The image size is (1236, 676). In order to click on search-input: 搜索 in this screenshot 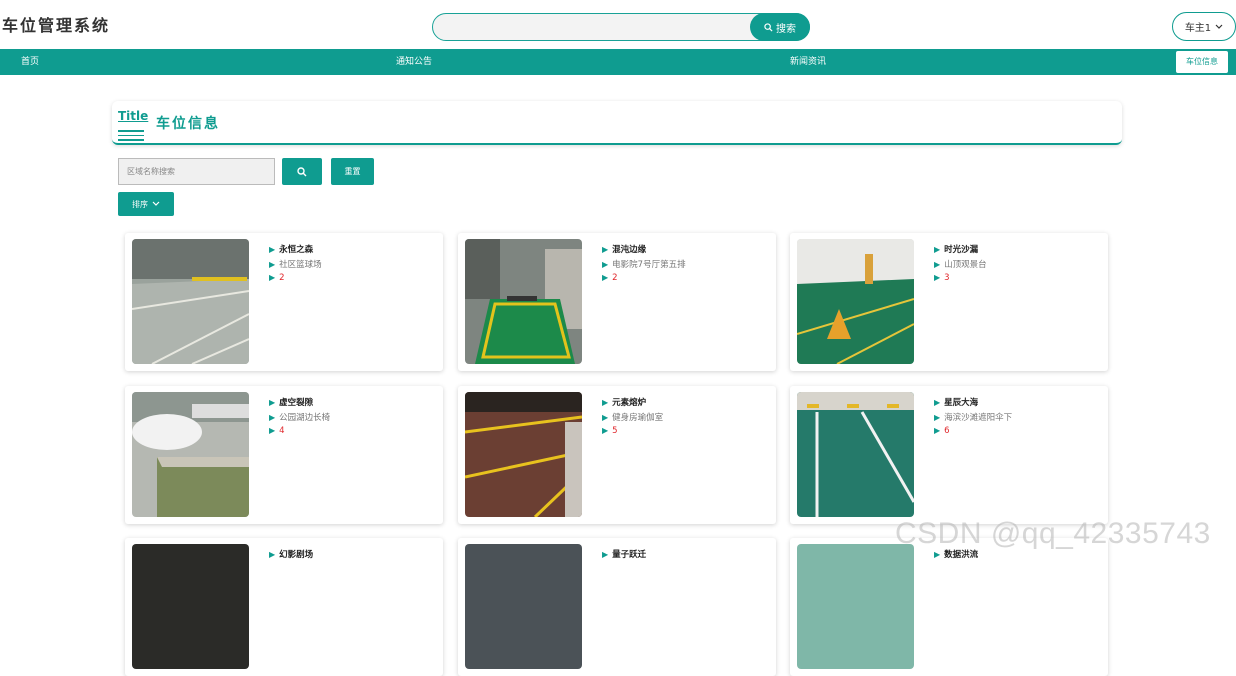, I will do `click(621, 27)`.